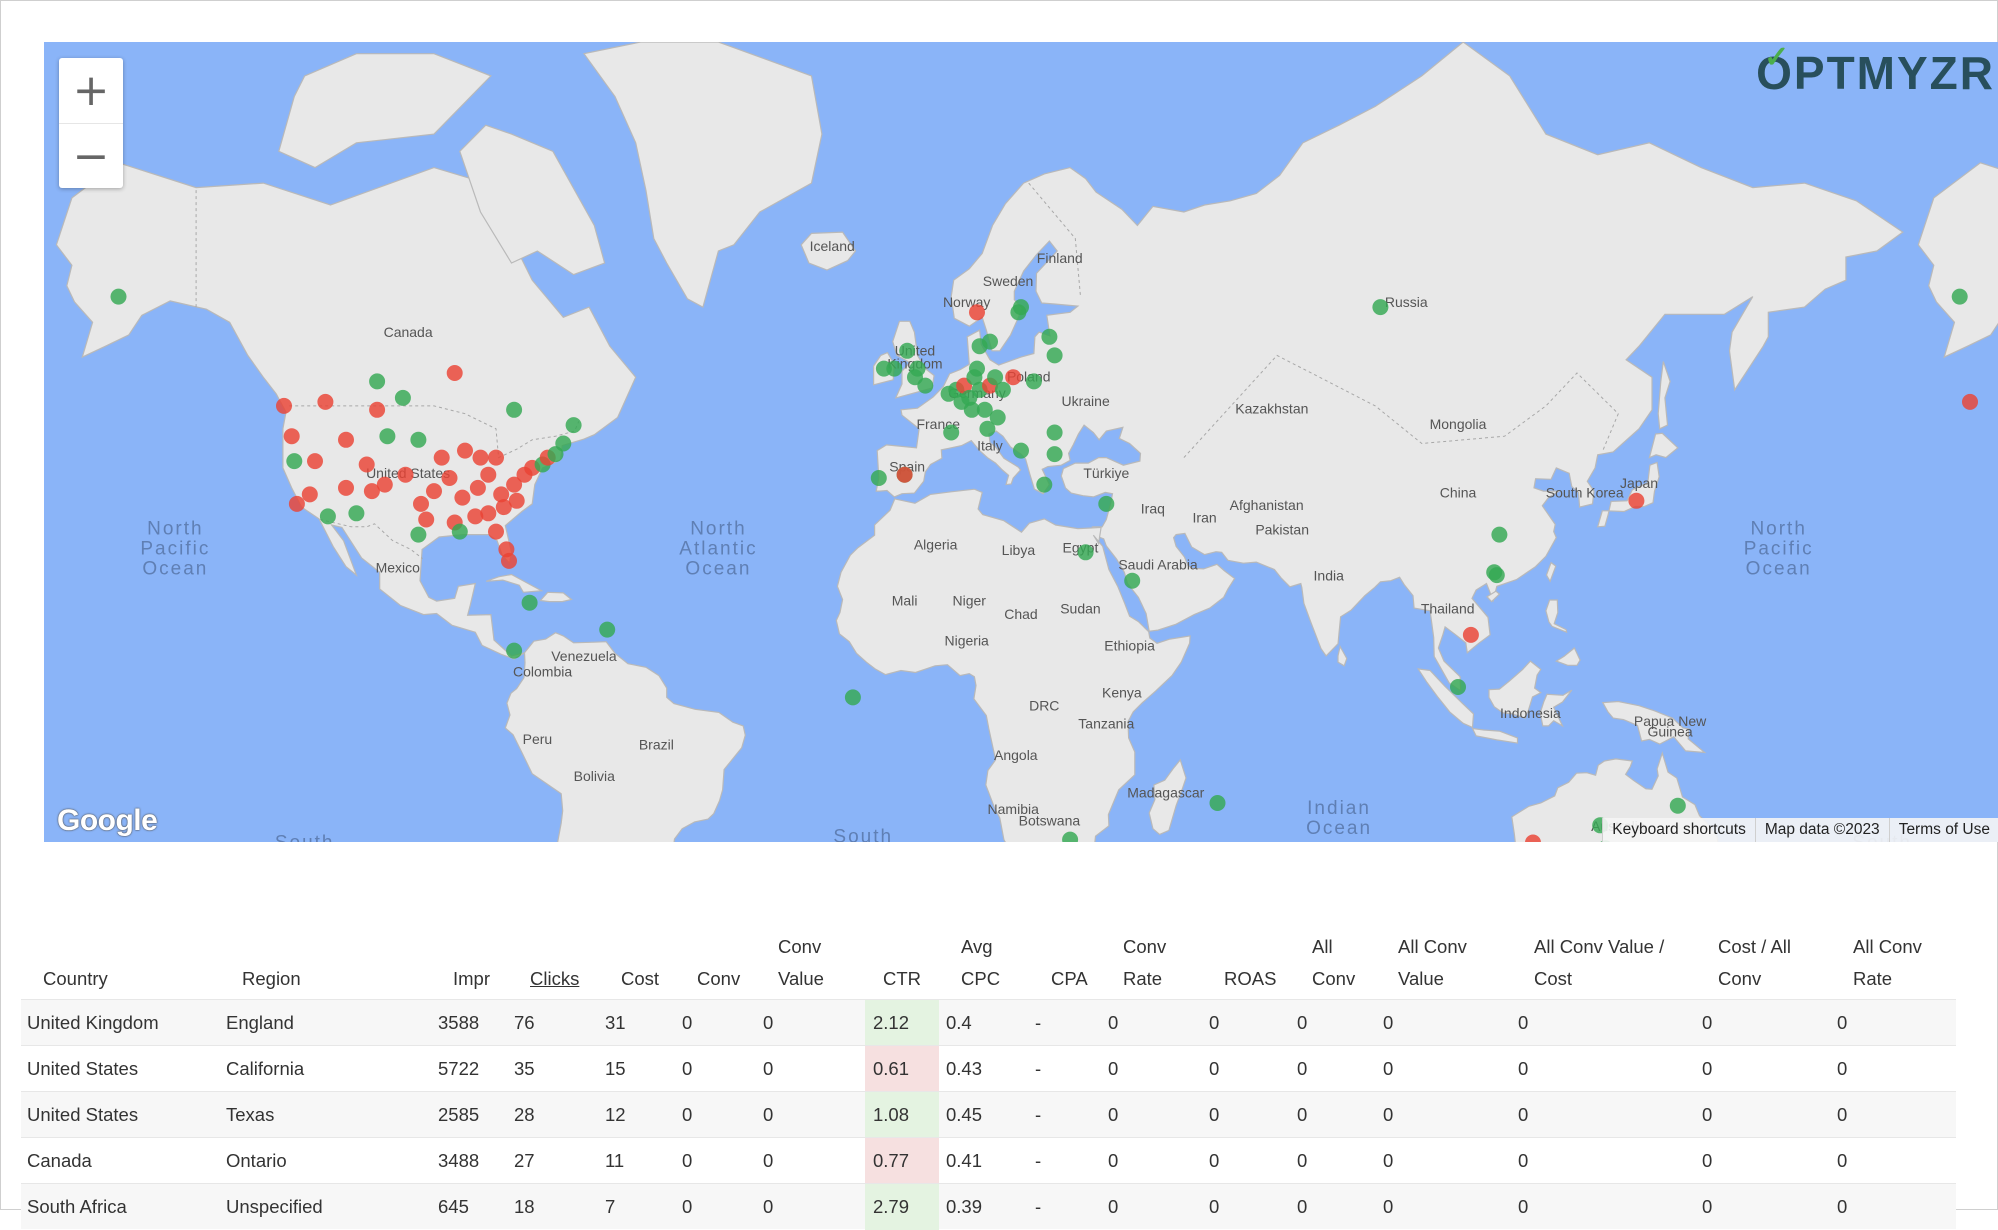 This screenshot has height=1230, width=1998. Describe the element at coordinates (1754, 965) in the screenshot. I see `column-header-cost-all-conv: Cost / All Conv` at that location.